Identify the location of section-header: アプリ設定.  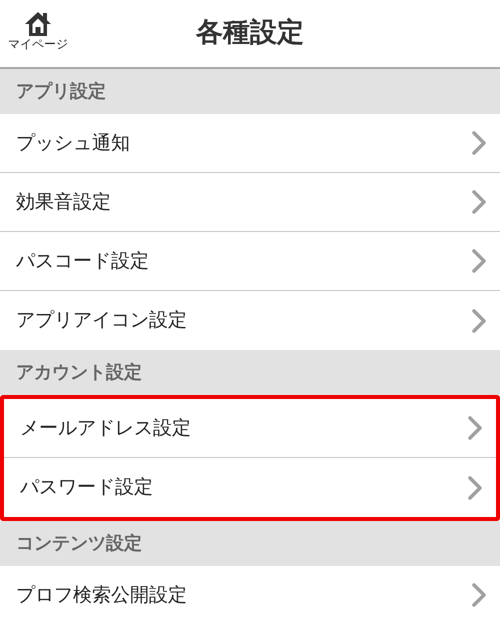
(250, 91).